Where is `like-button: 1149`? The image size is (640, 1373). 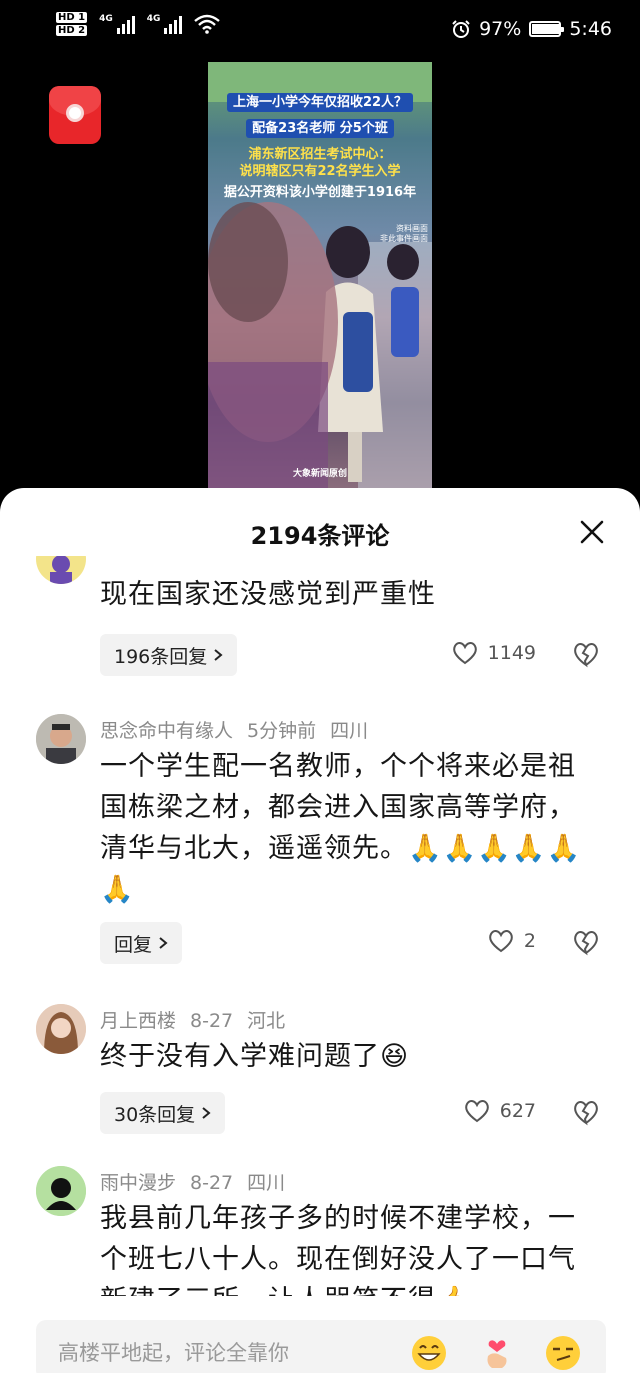
like-button: 1149 is located at coordinates (494, 653).